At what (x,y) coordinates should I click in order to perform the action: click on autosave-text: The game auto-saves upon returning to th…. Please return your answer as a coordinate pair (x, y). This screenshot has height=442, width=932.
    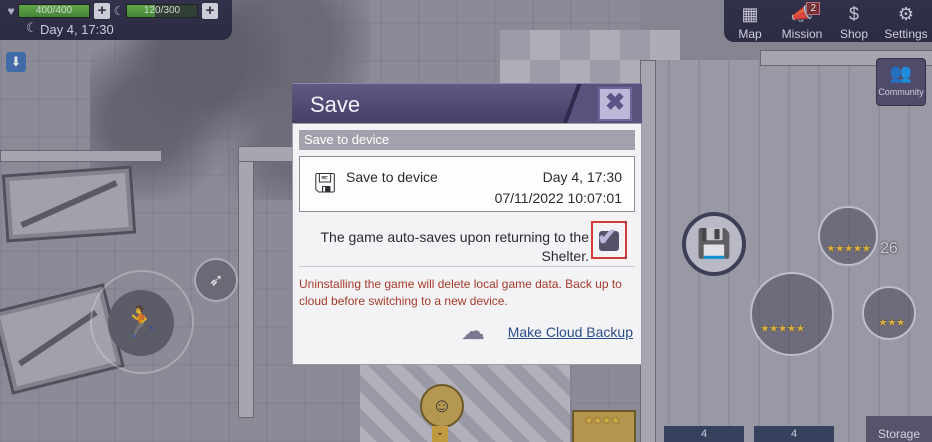
    Looking at the image, I should click on (441, 247).